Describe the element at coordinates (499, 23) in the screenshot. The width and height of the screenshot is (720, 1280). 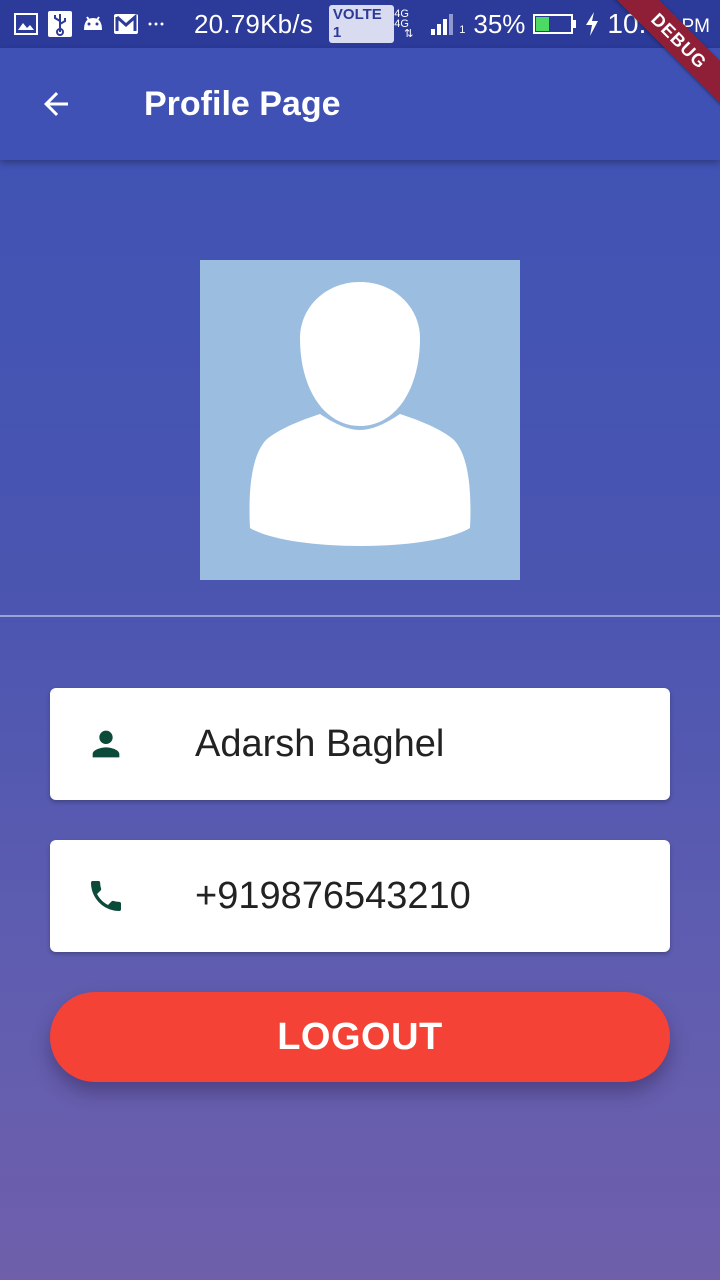
I see `battery-percent: 35%` at that location.